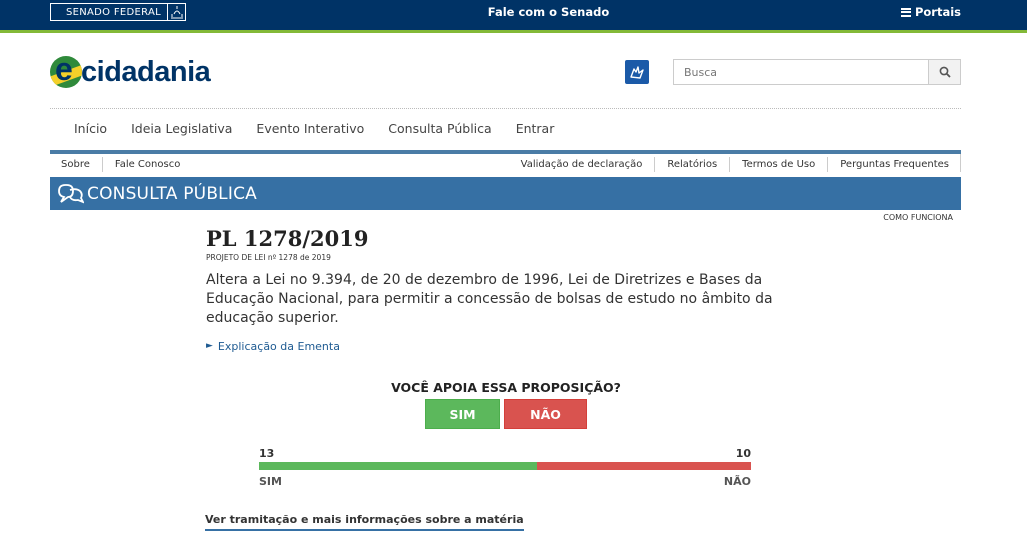  I want to click on chat-bubbles-icon, so click(70, 194).